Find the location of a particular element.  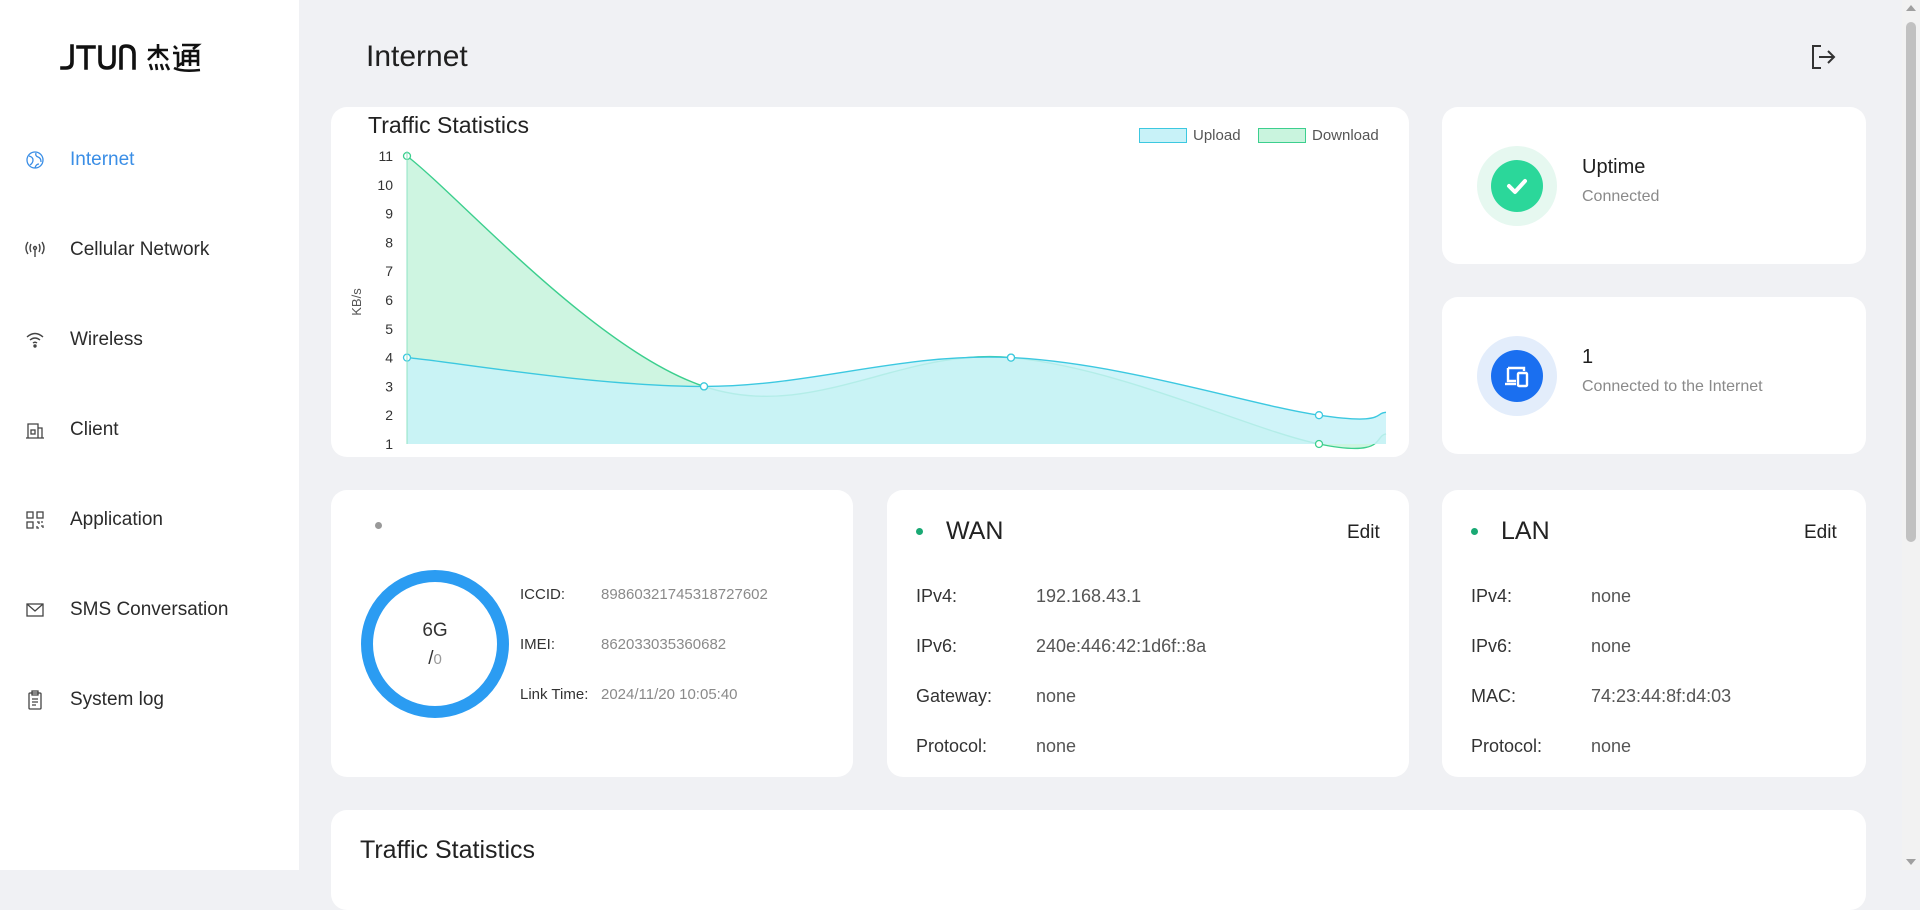

ring-sub: /0 is located at coordinates (435, 659).